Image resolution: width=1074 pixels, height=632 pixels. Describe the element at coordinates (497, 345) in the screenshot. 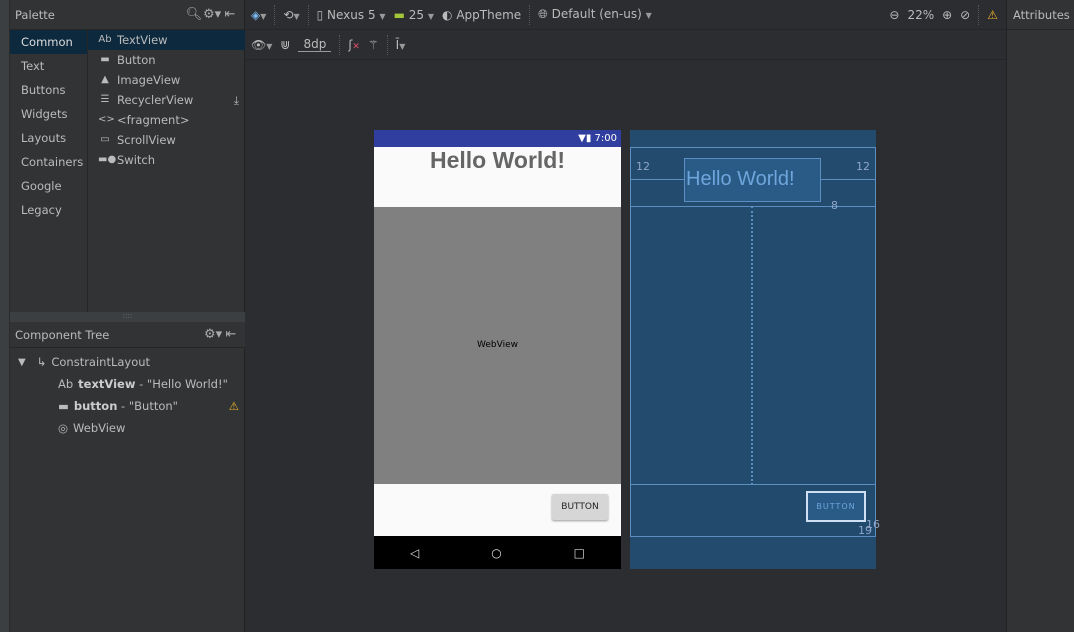

I see `webview: WebView` at that location.